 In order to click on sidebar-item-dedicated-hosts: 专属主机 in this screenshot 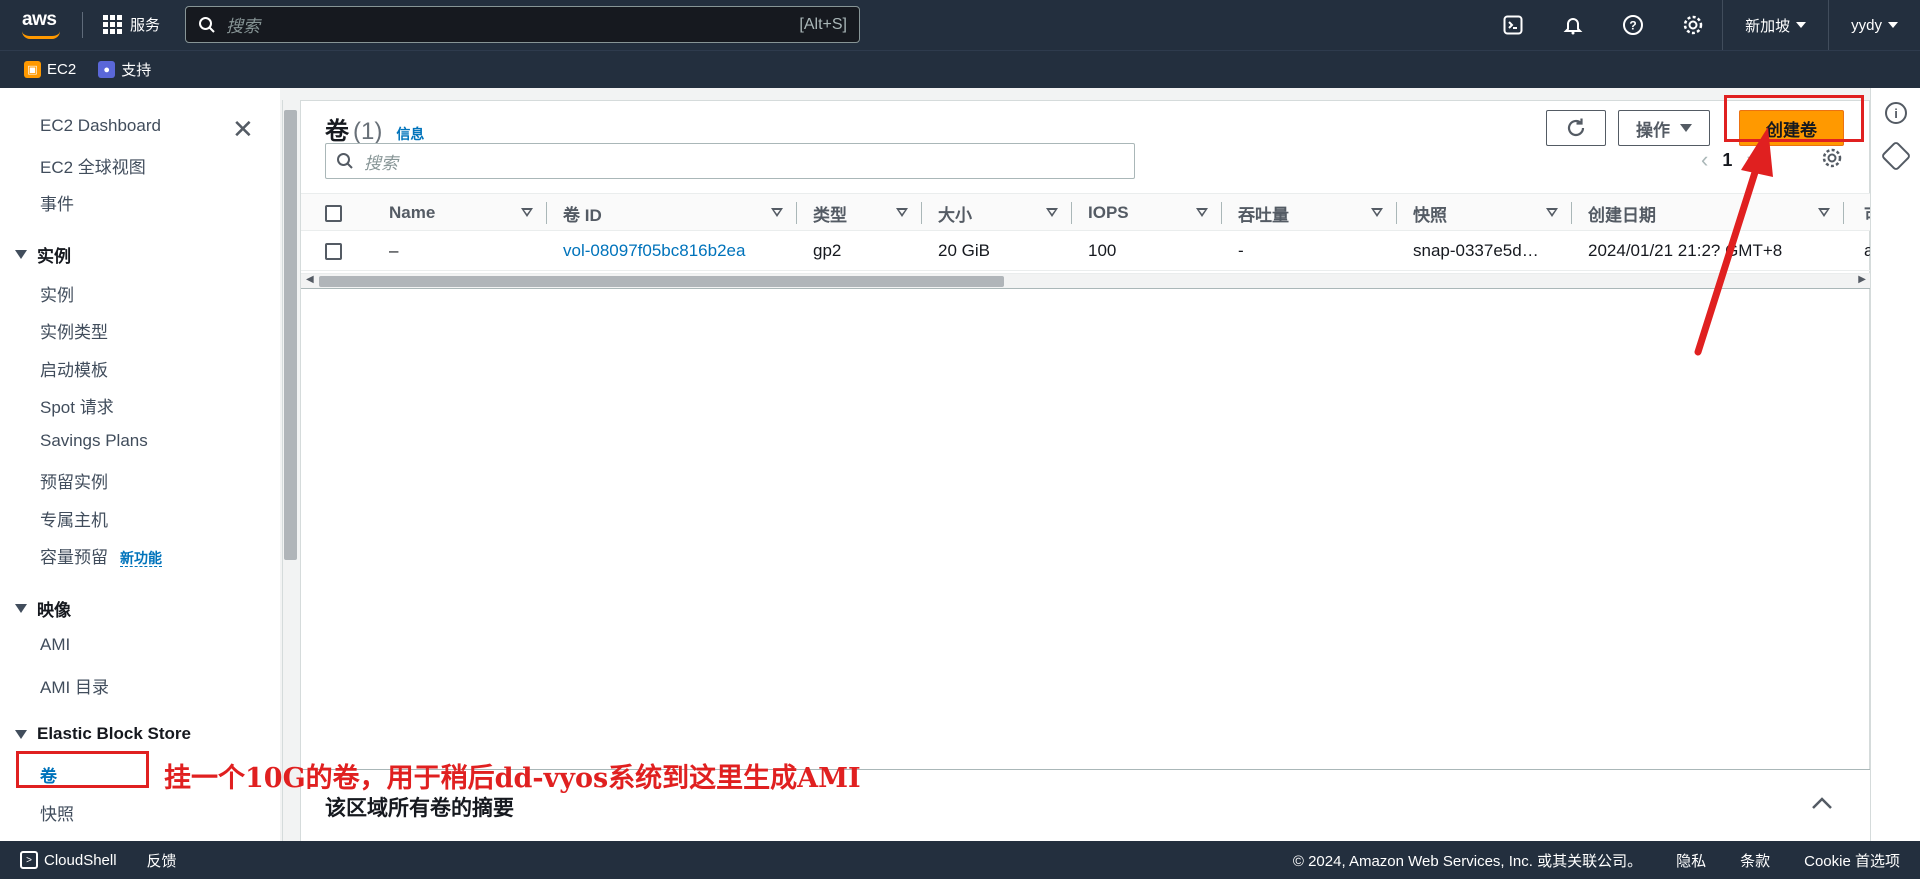, I will do `click(74, 518)`.